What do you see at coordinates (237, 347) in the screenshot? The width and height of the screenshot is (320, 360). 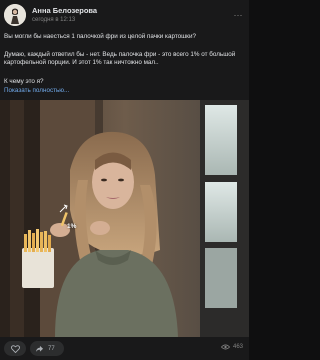 I see `views-count: 463` at bounding box center [237, 347].